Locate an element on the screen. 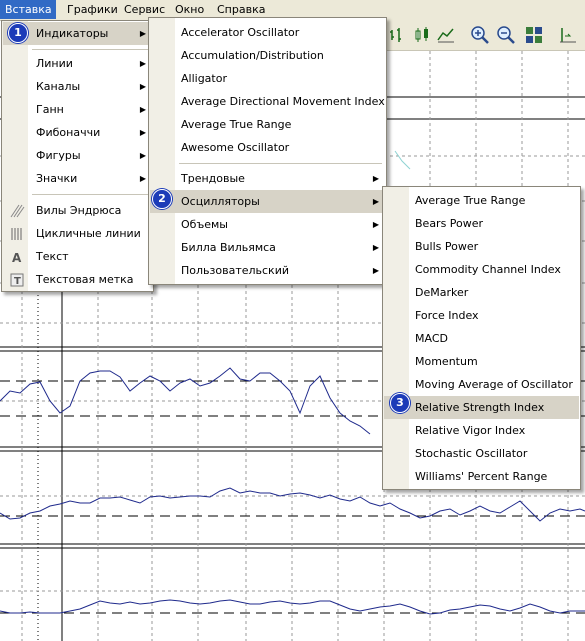 This screenshot has width=585, height=641. menu-item-label: Bears Power is located at coordinates (449, 223).